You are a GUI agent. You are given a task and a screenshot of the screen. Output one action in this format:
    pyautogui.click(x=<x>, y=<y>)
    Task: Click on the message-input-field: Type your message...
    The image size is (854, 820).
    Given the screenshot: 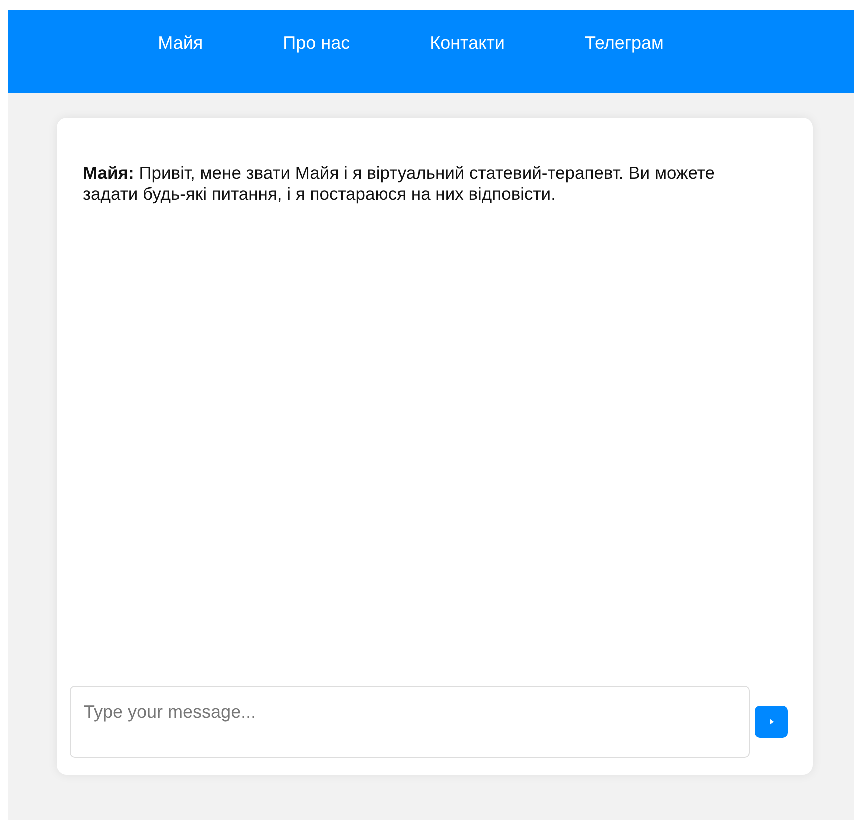 What is the action you would take?
    pyautogui.click(x=410, y=722)
    